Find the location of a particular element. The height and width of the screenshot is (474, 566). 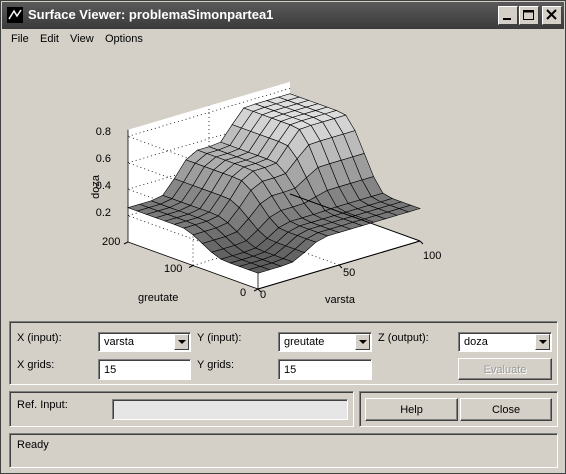

minimize-button is located at coordinates (508, 15).